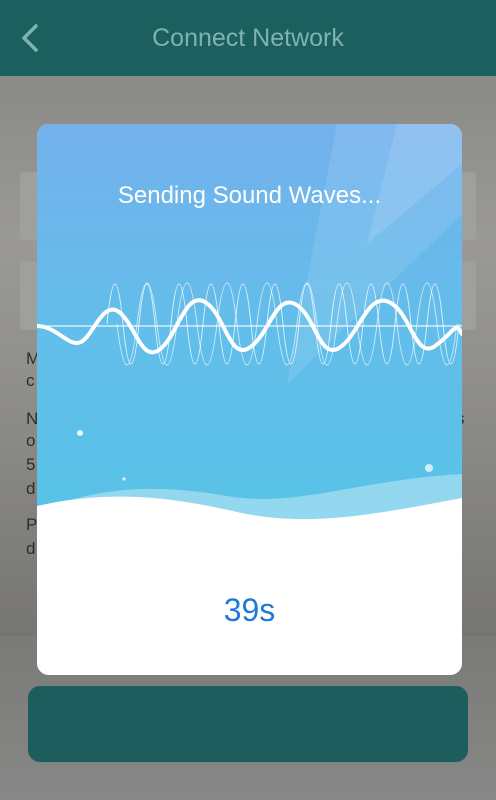 Image resolution: width=496 pixels, height=800 pixels. What do you see at coordinates (248, 724) in the screenshot?
I see `background-action-button` at bounding box center [248, 724].